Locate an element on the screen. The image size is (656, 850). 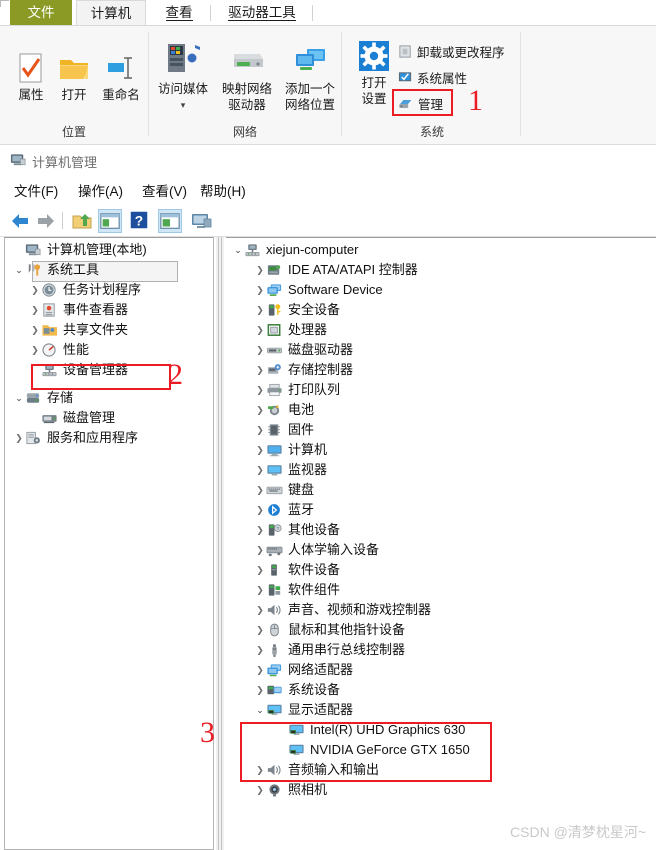
menu-action: 操作(A) is located at coordinates (100, 190).